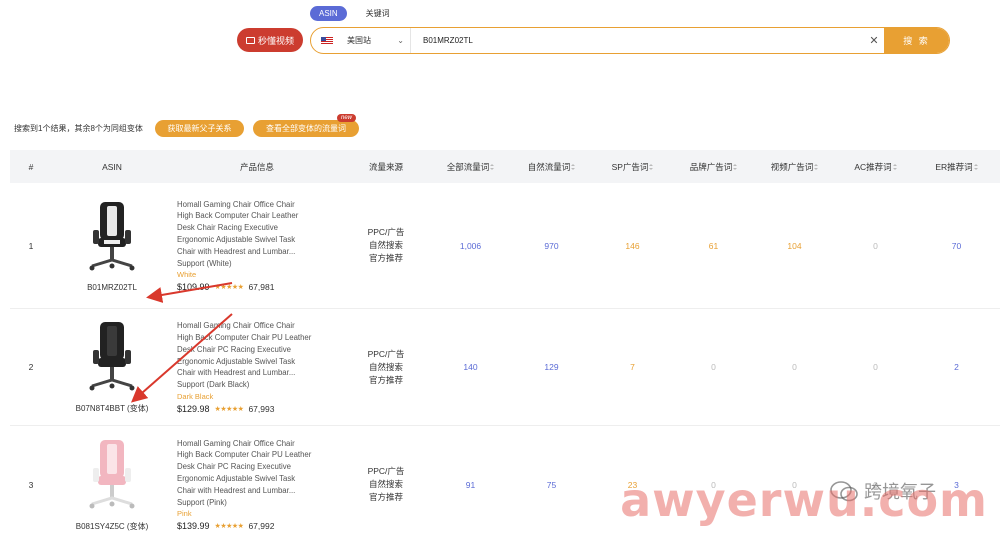 Image resolution: width=1000 pixels, height=537 pixels. What do you see at coordinates (237, 216) in the screenshot?
I see `product-title-line: High Back Computer Chair Leather` at bounding box center [237, 216].